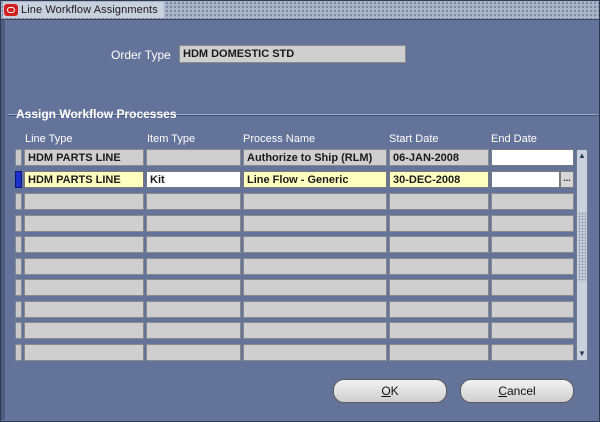  I want to click on window-left-edge, so click(3, 220).